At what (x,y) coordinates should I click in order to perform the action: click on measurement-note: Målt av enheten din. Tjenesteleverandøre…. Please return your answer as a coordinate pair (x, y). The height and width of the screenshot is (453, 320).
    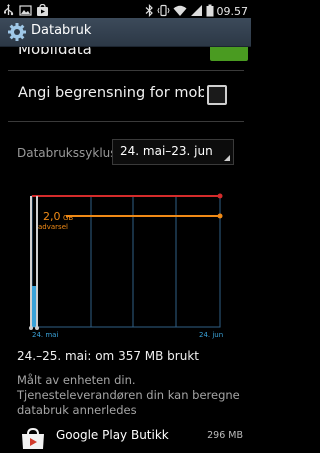
    Looking at the image, I should click on (128, 395).